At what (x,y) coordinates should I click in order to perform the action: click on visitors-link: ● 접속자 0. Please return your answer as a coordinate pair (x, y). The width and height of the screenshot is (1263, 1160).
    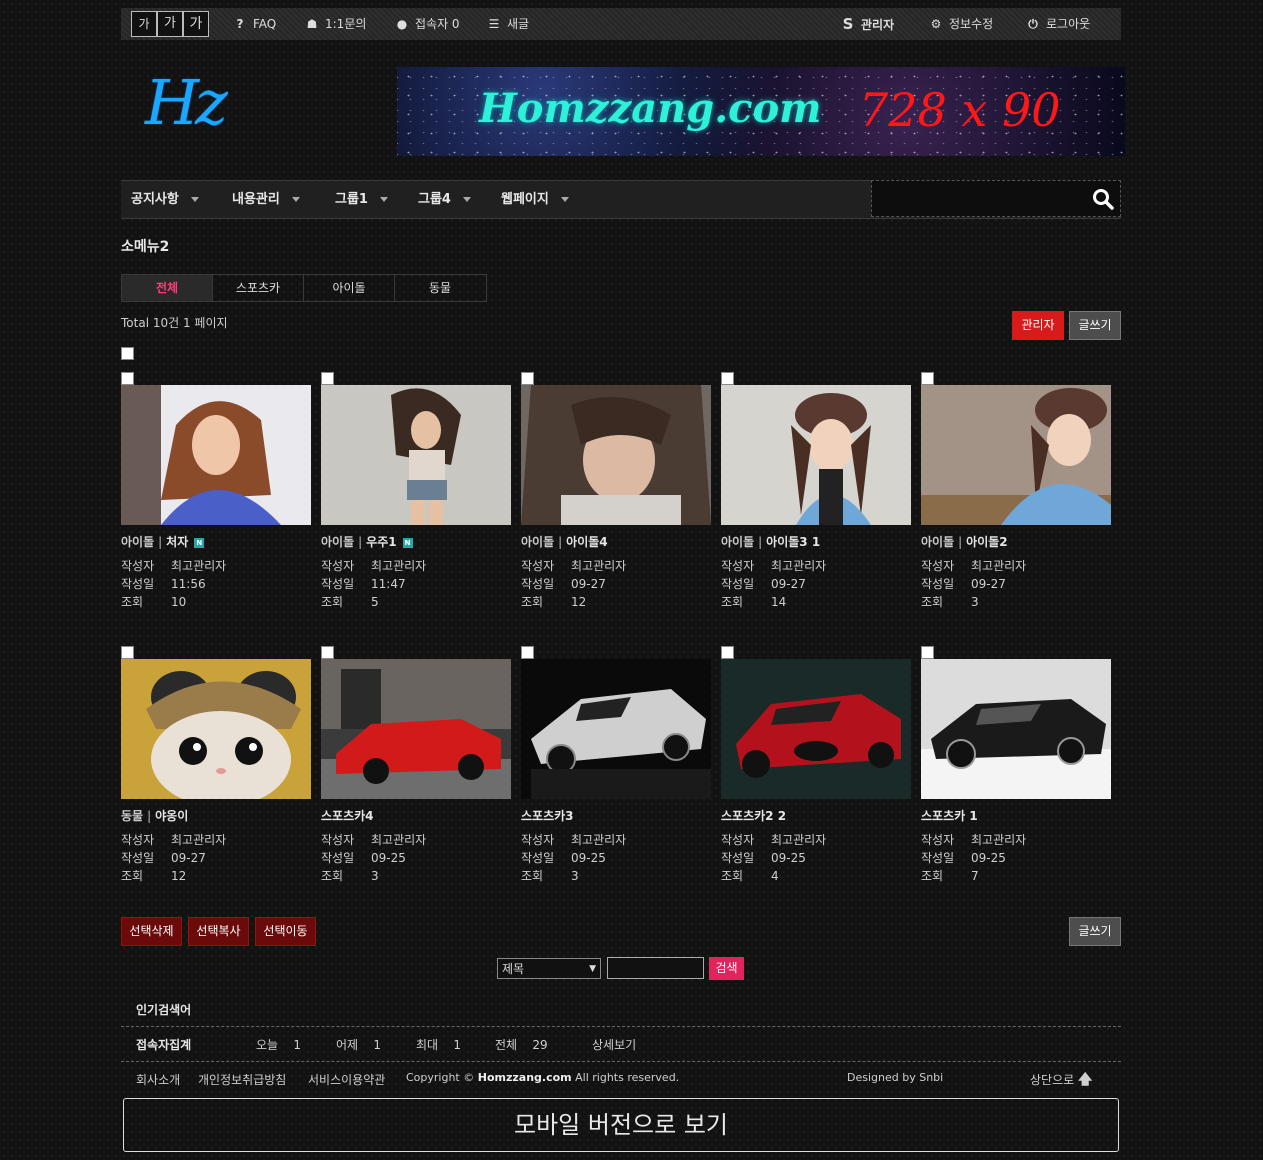
    Looking at the image, I should click on (427, 24).